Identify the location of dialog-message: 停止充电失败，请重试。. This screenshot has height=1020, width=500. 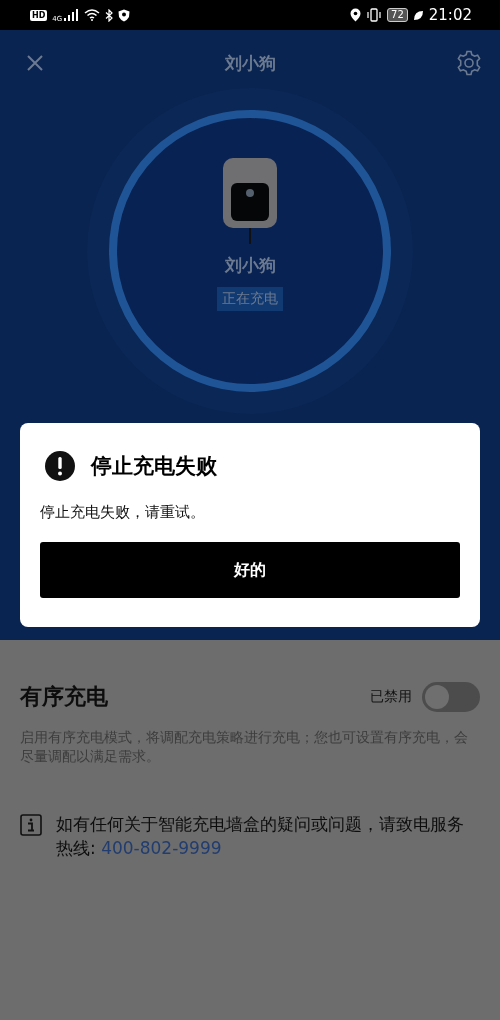
(123, 512).